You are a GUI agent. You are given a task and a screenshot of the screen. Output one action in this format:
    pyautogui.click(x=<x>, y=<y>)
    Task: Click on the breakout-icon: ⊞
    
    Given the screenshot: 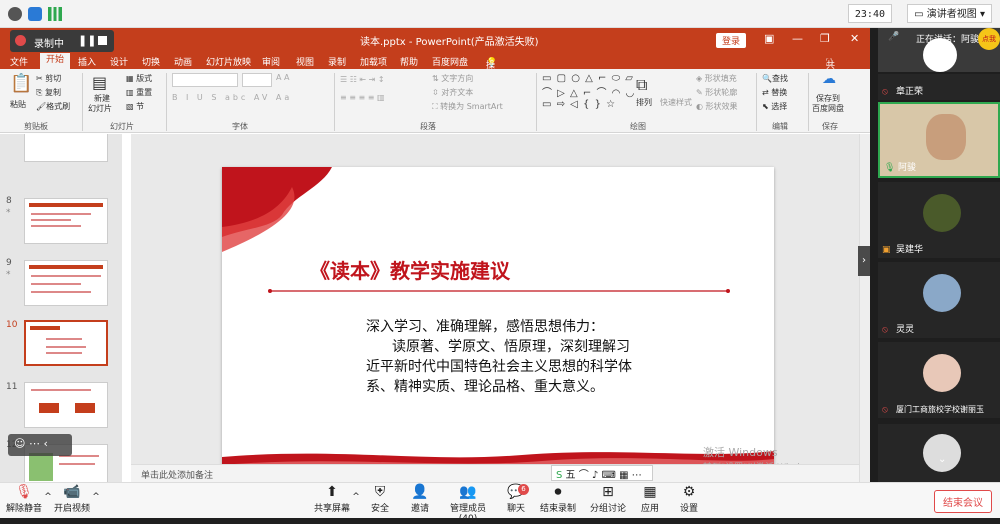 What is the action you would take?
    pyautogui.click(x=608, y=492)
    